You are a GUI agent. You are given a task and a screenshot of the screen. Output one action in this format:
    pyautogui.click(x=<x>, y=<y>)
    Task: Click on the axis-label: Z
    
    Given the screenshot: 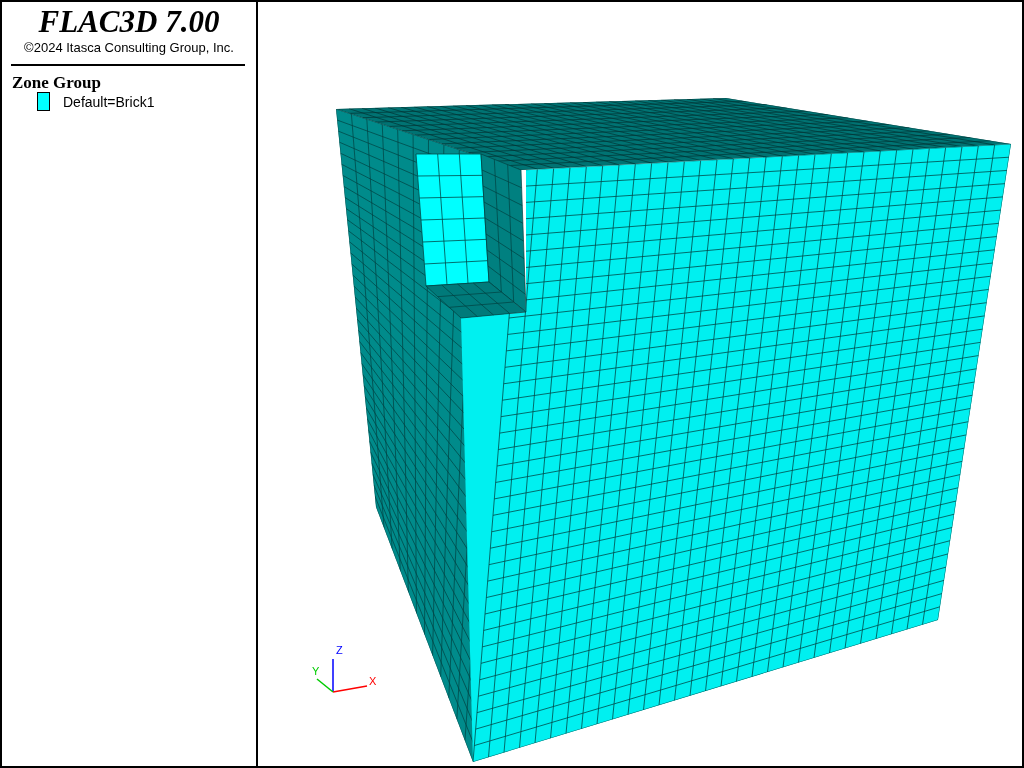 What is the action you would take?
    pyautogui.click(x=339, y=650)
    